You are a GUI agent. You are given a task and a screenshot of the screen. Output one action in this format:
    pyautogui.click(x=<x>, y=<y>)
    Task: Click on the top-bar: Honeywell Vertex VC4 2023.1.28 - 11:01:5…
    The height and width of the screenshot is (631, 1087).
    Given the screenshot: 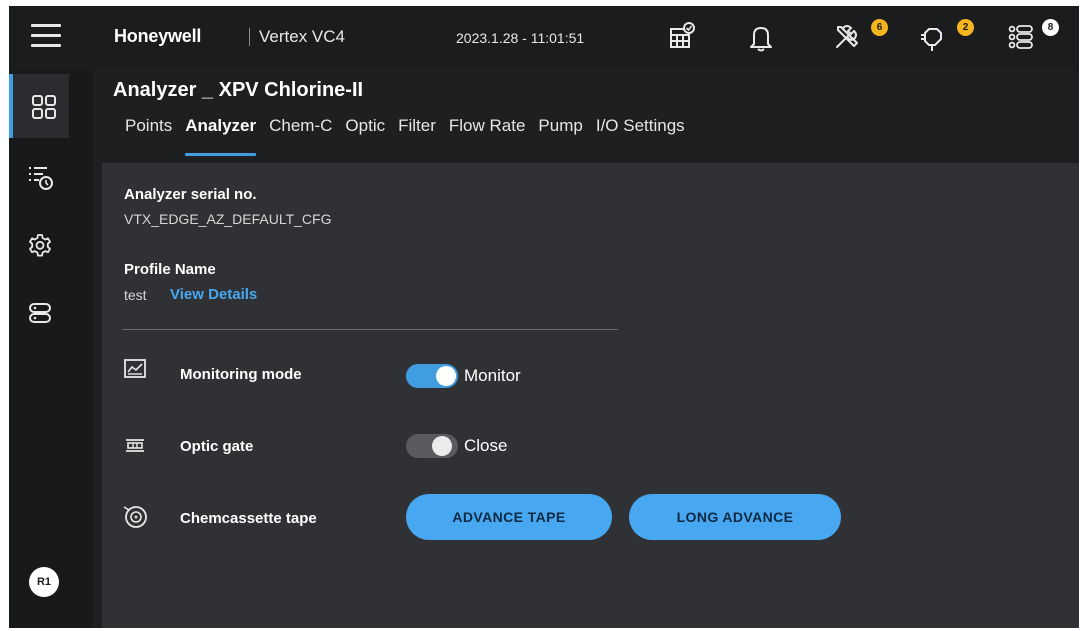 What is the action you would take?
    pyautogui.click(x=544, y=38)
    